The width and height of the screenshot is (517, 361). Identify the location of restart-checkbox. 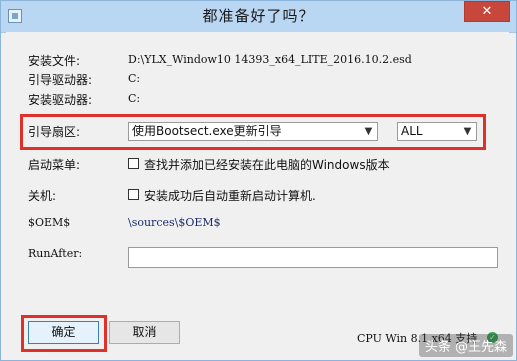
(133, 194).